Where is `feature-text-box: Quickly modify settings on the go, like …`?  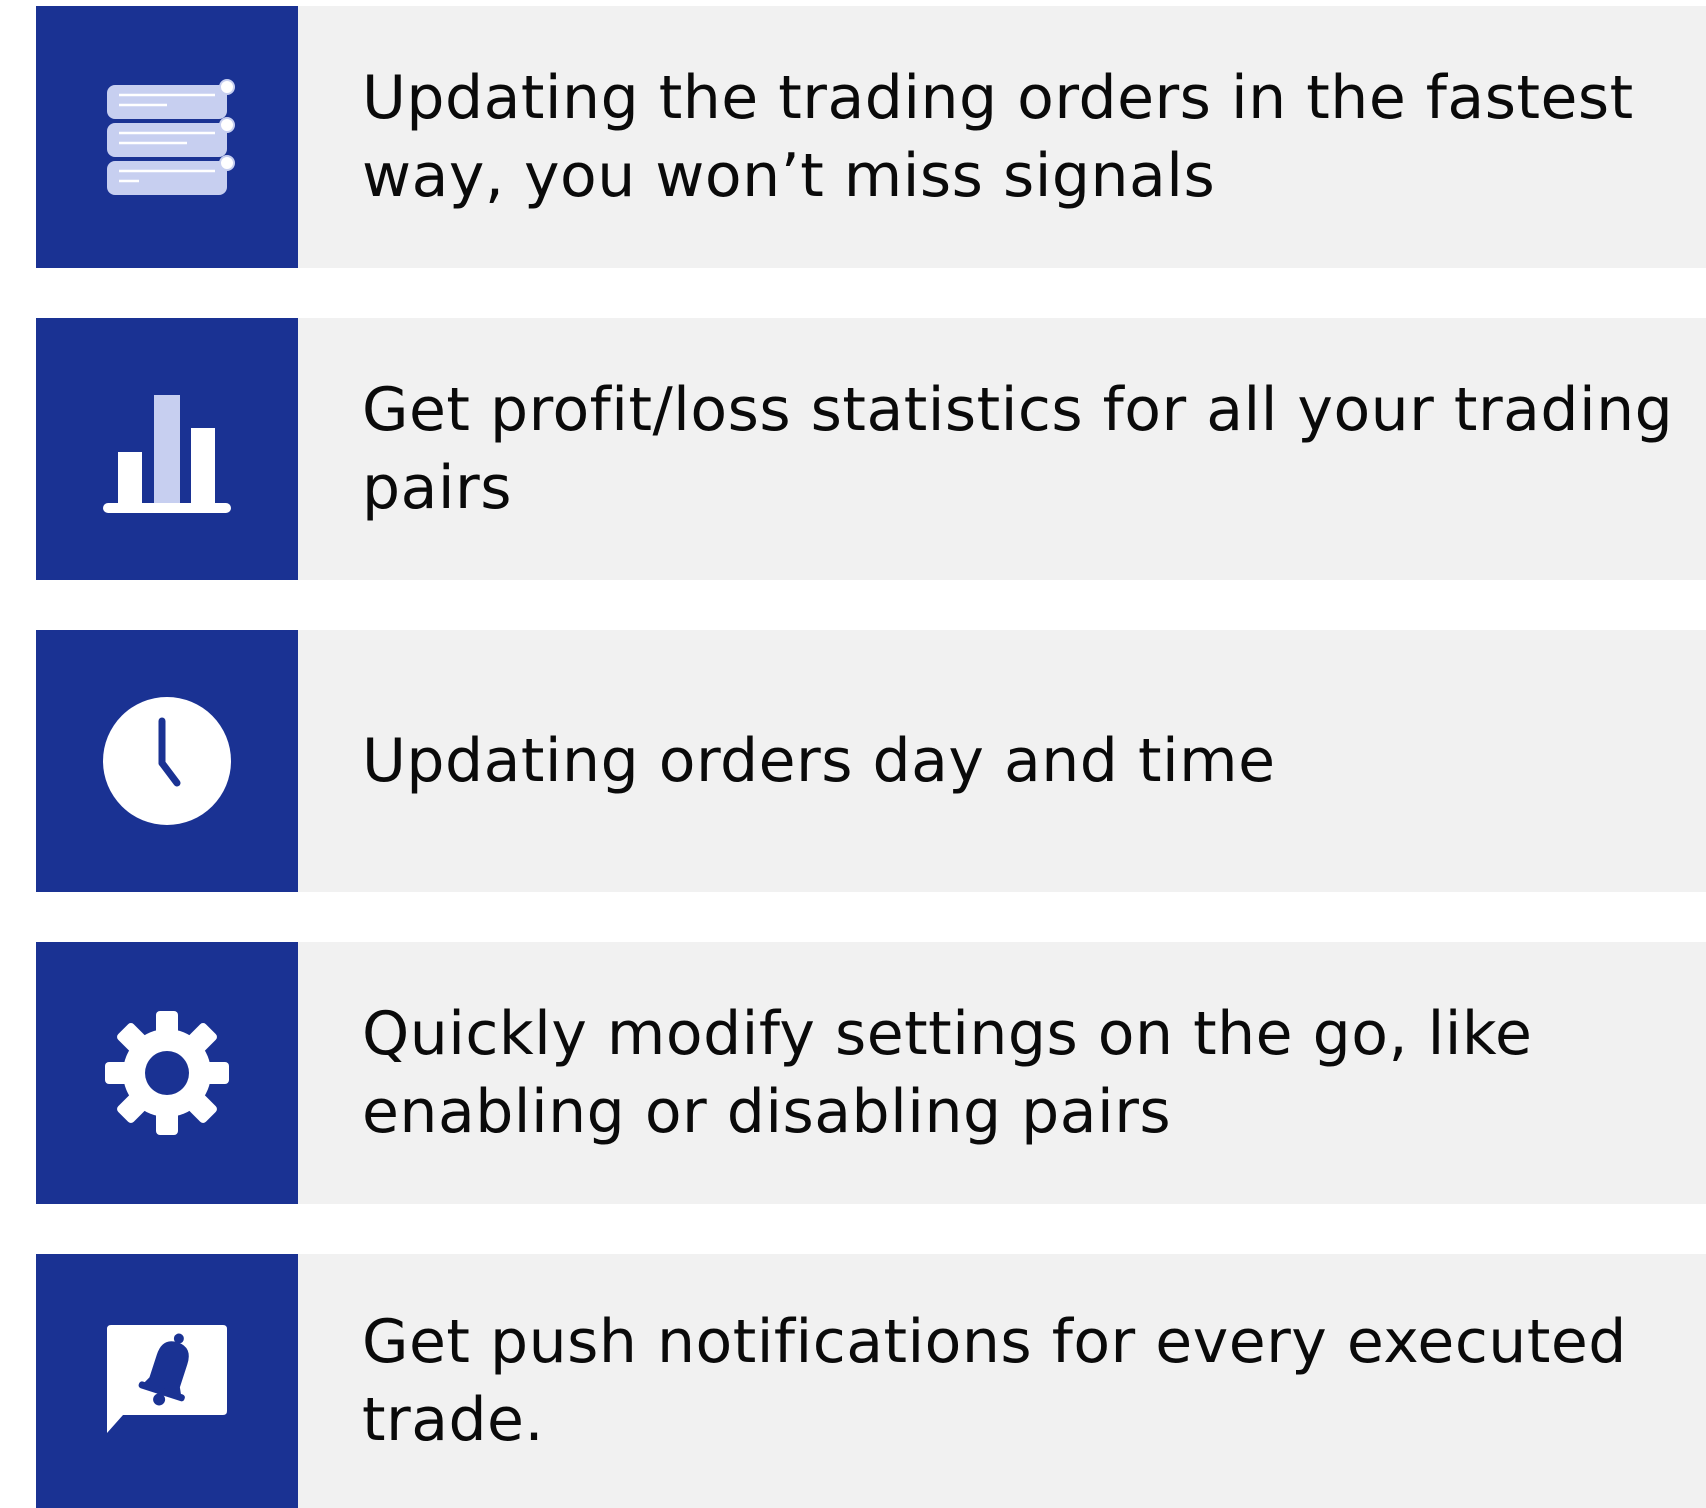 feature-text-box: Quickly modify settings on the go, like … is located at coordinates (1002, 1073).